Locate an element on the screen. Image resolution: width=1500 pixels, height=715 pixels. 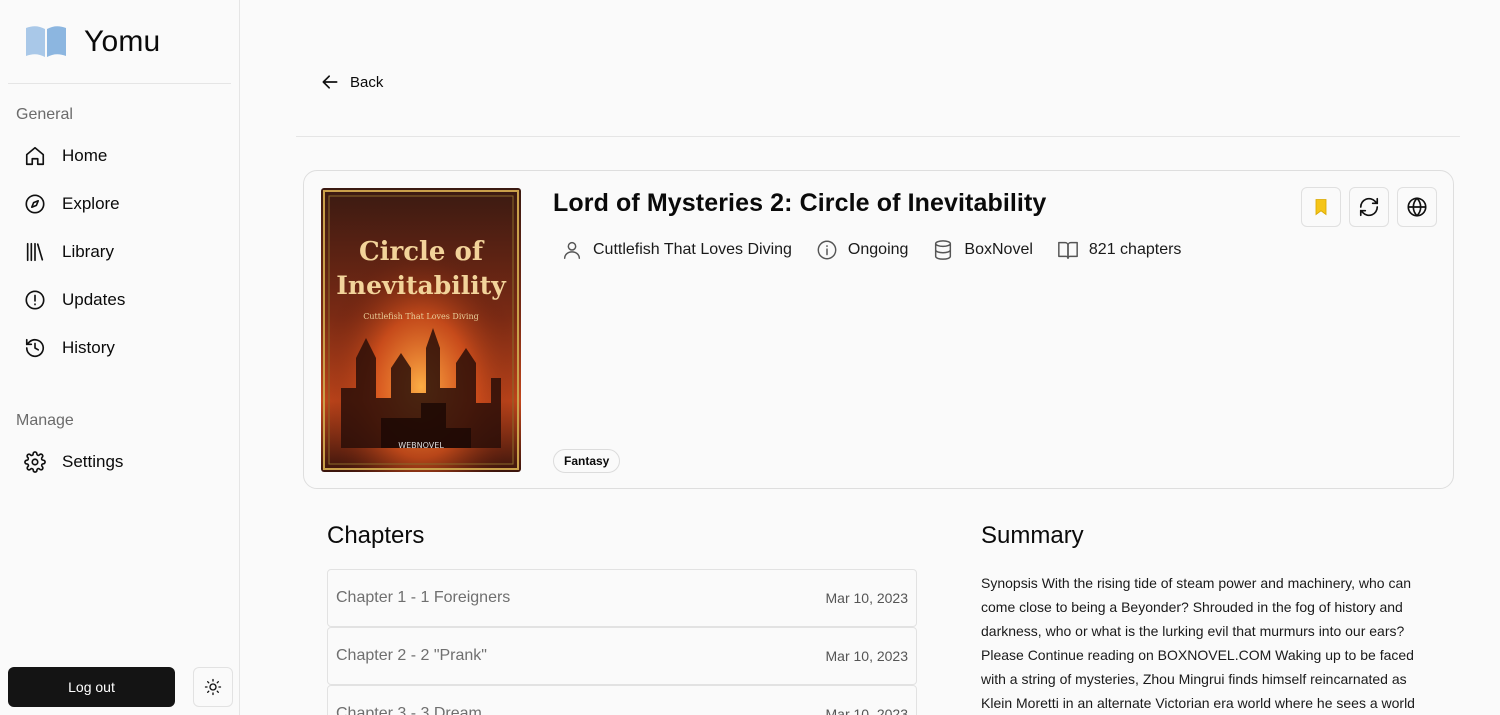
sidebar-item-label: Library is located at coordinates (88, 251).